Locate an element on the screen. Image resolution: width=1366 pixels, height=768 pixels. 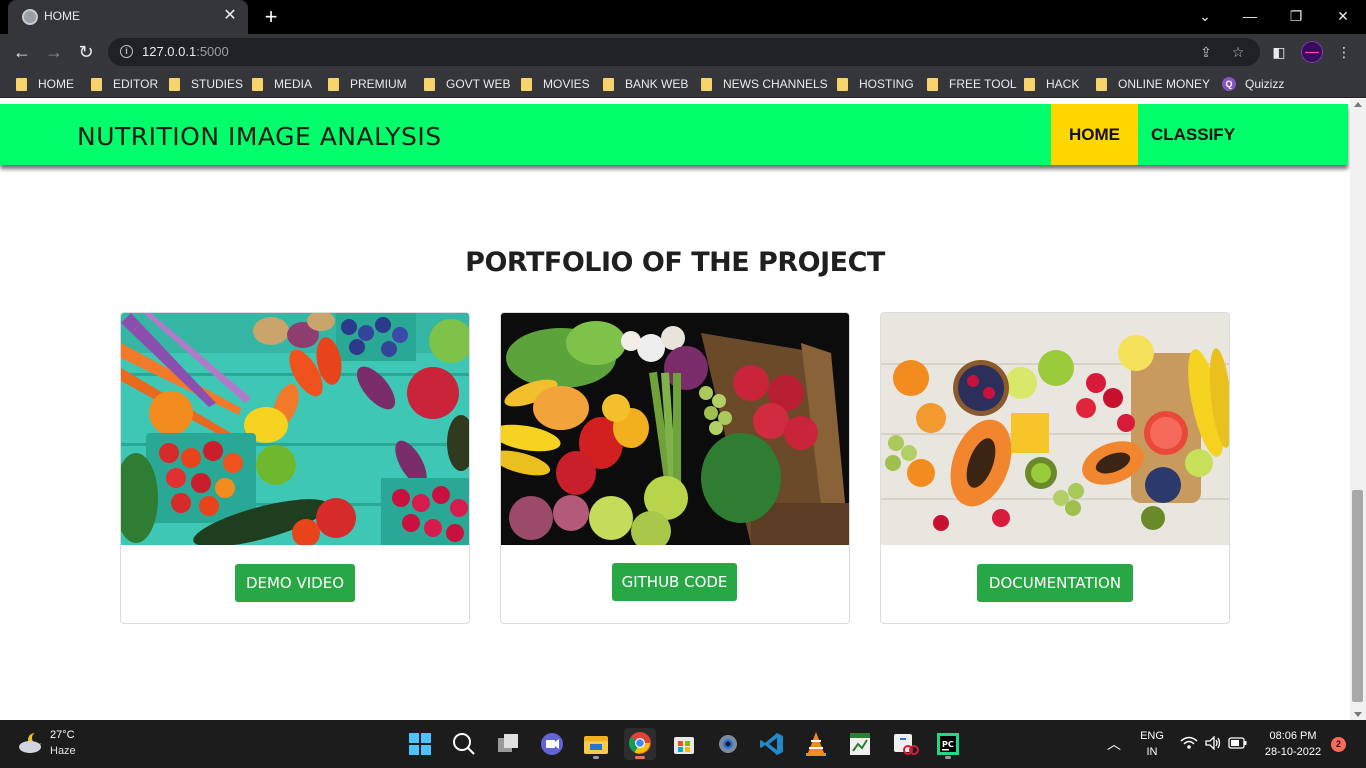
bookmark-premium: PREMIUM is located at coordinates (367, 84).